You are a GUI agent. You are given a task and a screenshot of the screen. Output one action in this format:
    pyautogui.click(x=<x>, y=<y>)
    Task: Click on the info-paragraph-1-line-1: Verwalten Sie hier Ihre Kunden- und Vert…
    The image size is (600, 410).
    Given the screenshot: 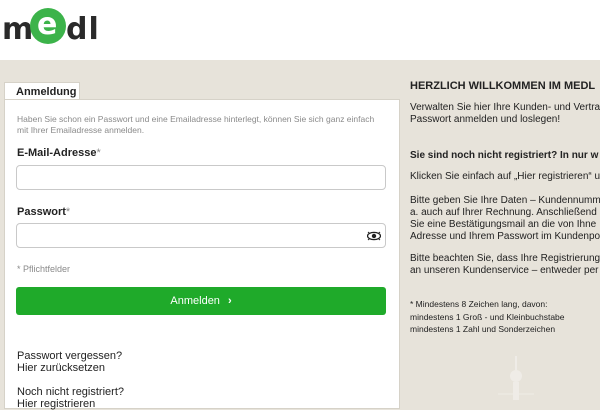 What is the action you would take?
    pyautogui.click(x=505, y=107)
    